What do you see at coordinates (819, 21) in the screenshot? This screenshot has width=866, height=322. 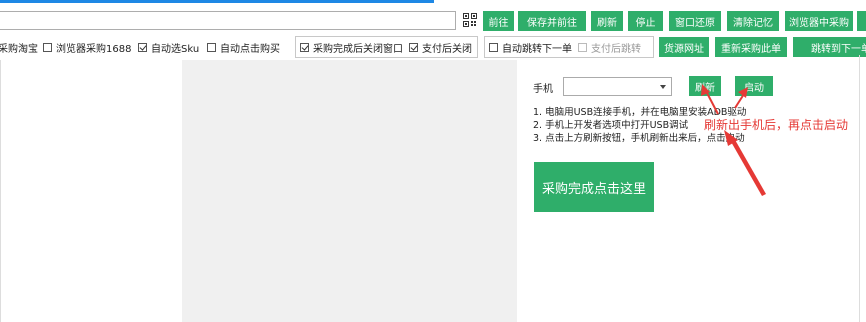 I see `browser-purchase-button: 浏览器中采购` at bounding box center [819, 21].